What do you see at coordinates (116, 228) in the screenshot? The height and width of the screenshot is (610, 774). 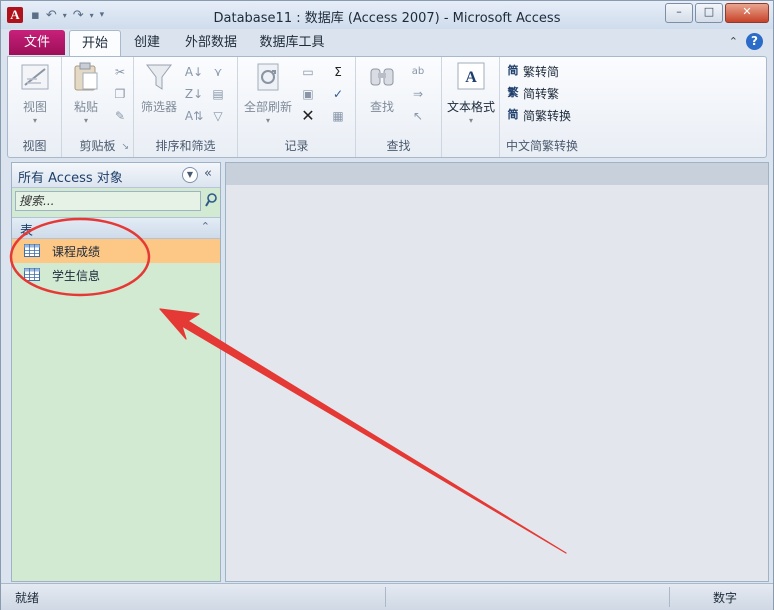 I see `category-tables-header: 表 ⌃` at bounding box center [116, 228].